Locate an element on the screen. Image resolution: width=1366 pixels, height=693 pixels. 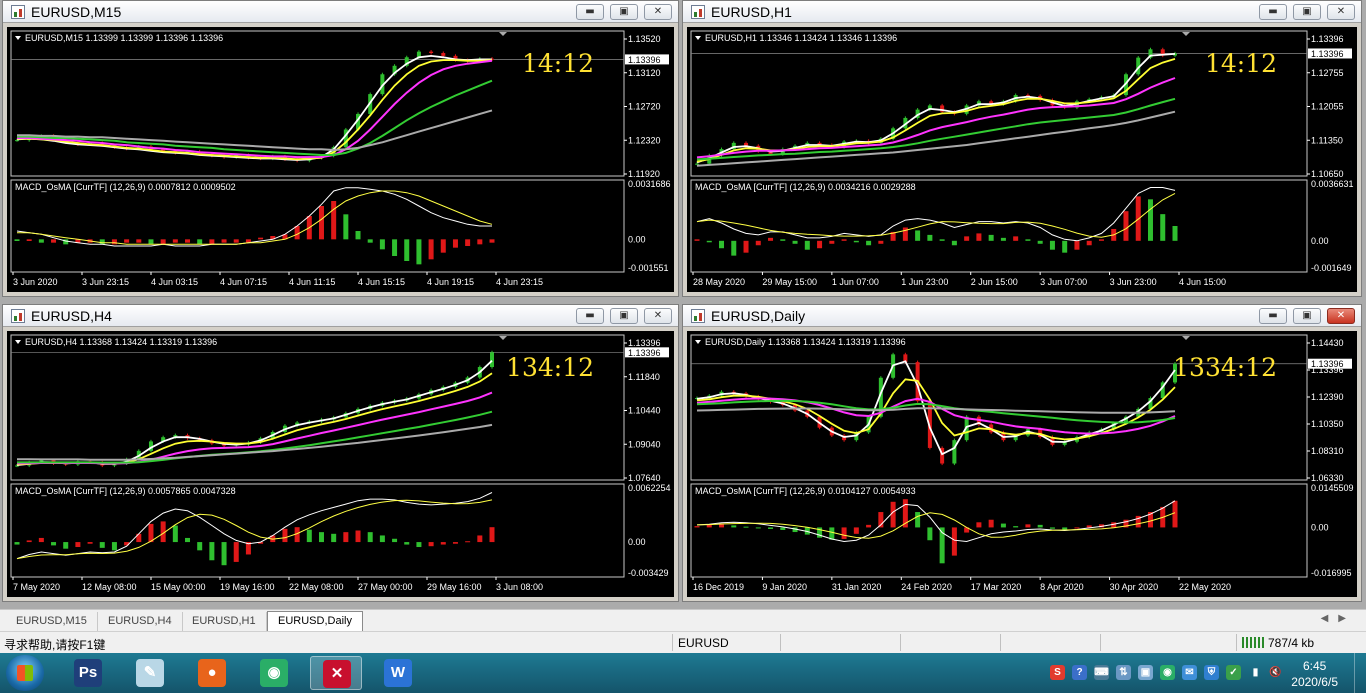
taskbar-app-photoshop: Ps is located at coordinates (88, 673).